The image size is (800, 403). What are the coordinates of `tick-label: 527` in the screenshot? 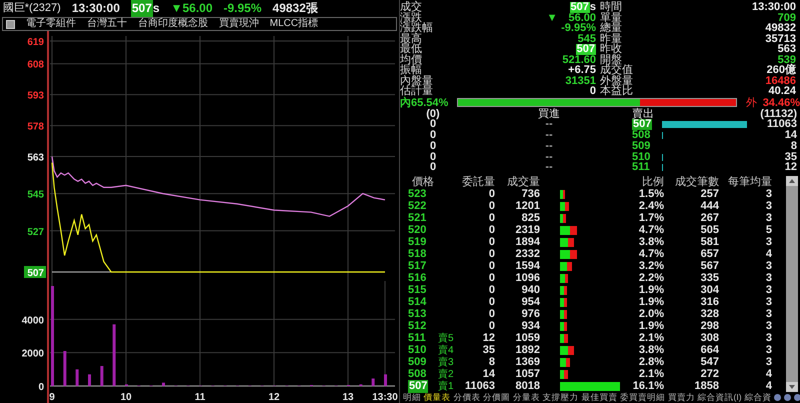 It's located at (35, 232).